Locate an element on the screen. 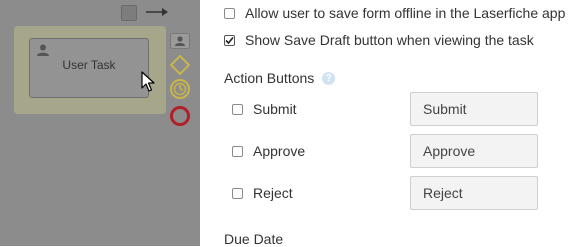  action-submit-option: Submit is located at coordinates (264, 109).